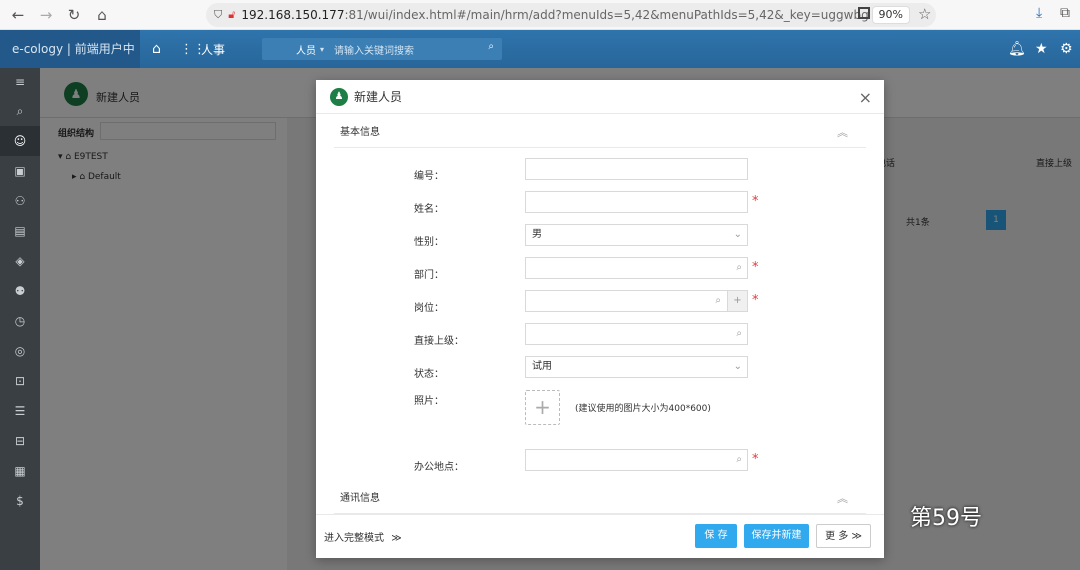 The image size is (1080, 570). Describe the element at coordinates (636, 460) in the screenshot. I see `office-browser: ⌕` at that location.